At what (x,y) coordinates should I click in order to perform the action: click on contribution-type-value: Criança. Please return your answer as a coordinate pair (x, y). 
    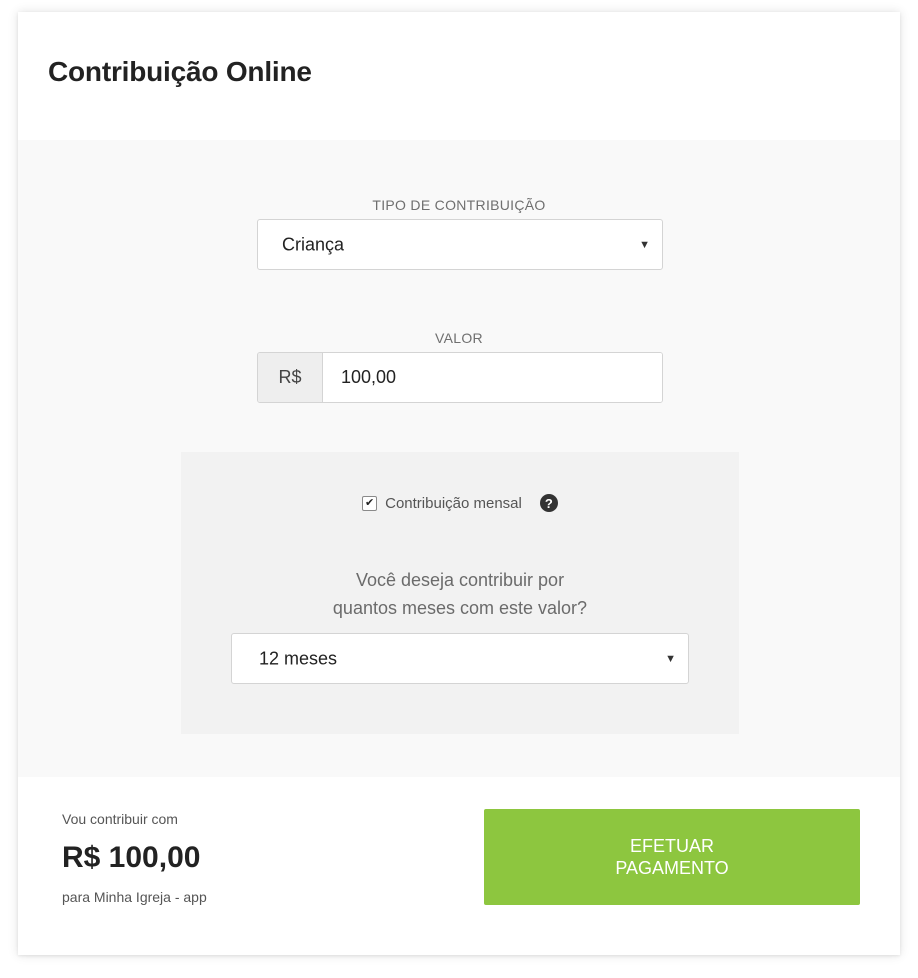
    Looking at the image, I should click on (313, 244).